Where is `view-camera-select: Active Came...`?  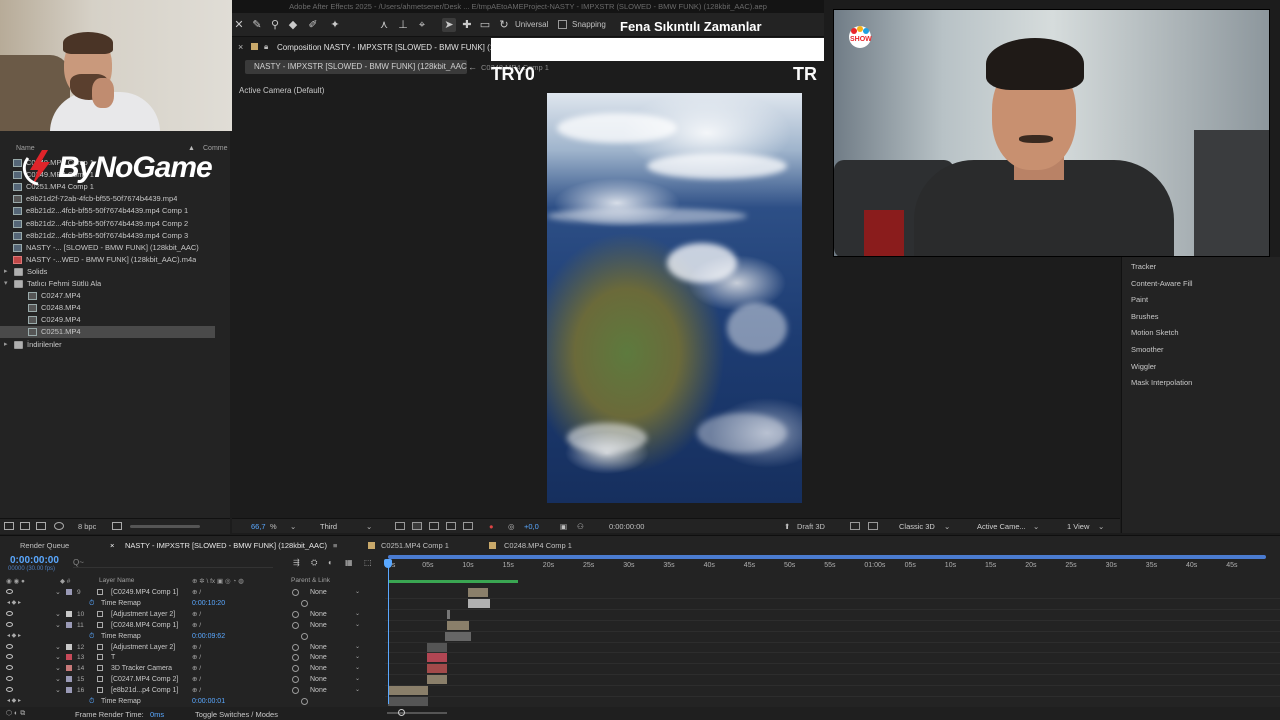
view-camera-select: Active Came... is located at coordinates (1001, 526).